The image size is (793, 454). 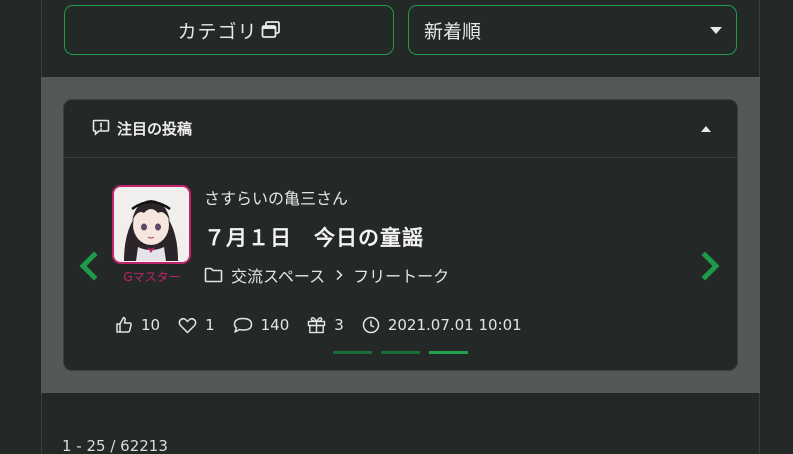 I want to click on gift-count: 3, so click(x=339, y=325).